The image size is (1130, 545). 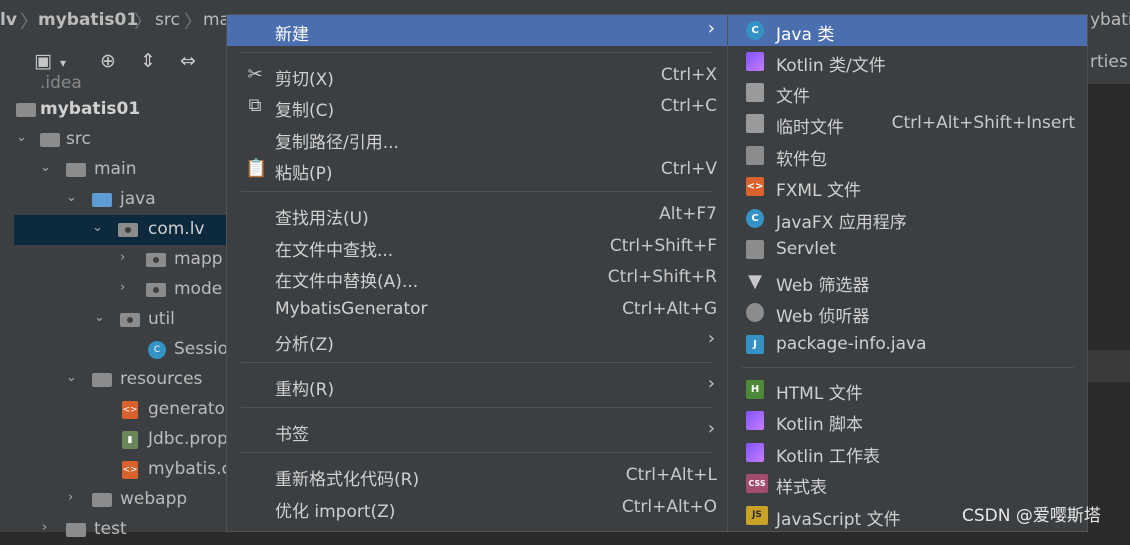 I want to click on submenu-item-label: 软件包, so click(x=801, y=160).